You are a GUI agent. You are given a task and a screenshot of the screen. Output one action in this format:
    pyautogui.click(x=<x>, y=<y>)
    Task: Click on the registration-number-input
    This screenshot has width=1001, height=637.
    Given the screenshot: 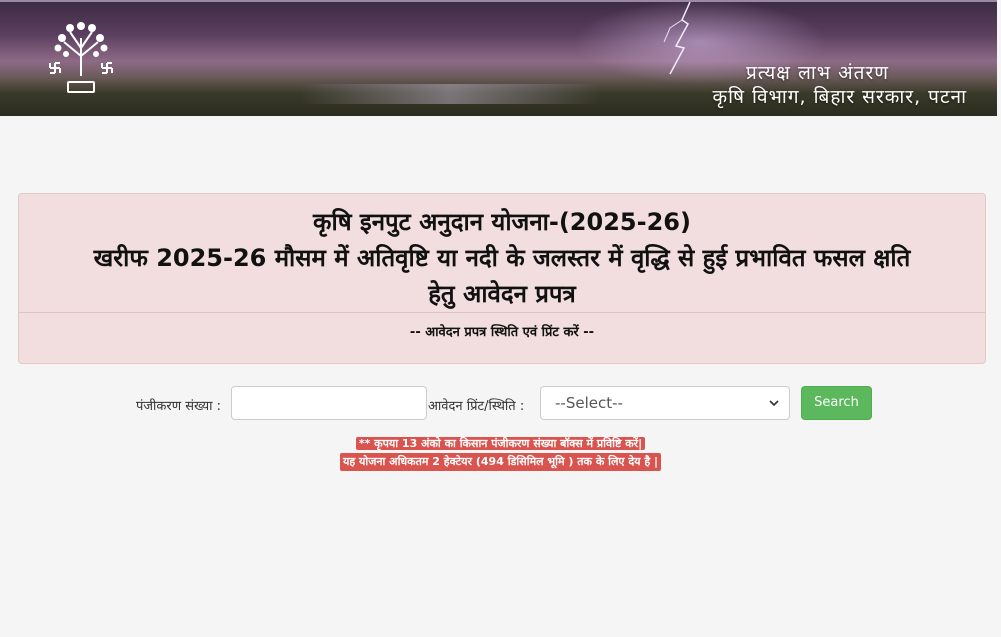 What is the action you would take?
    pyautogui.click(x=329, y=403)
    